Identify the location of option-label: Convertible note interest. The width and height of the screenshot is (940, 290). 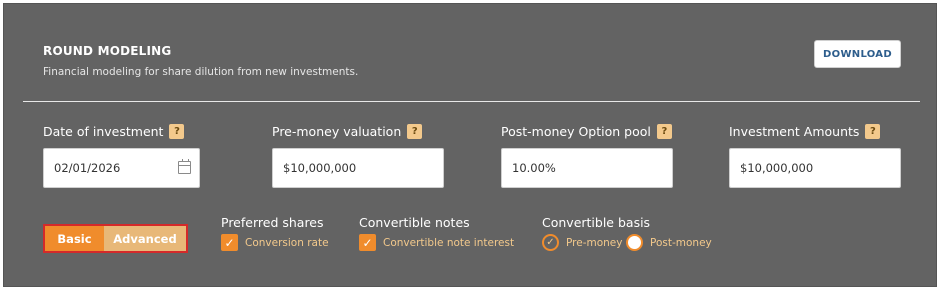
(449, 242).